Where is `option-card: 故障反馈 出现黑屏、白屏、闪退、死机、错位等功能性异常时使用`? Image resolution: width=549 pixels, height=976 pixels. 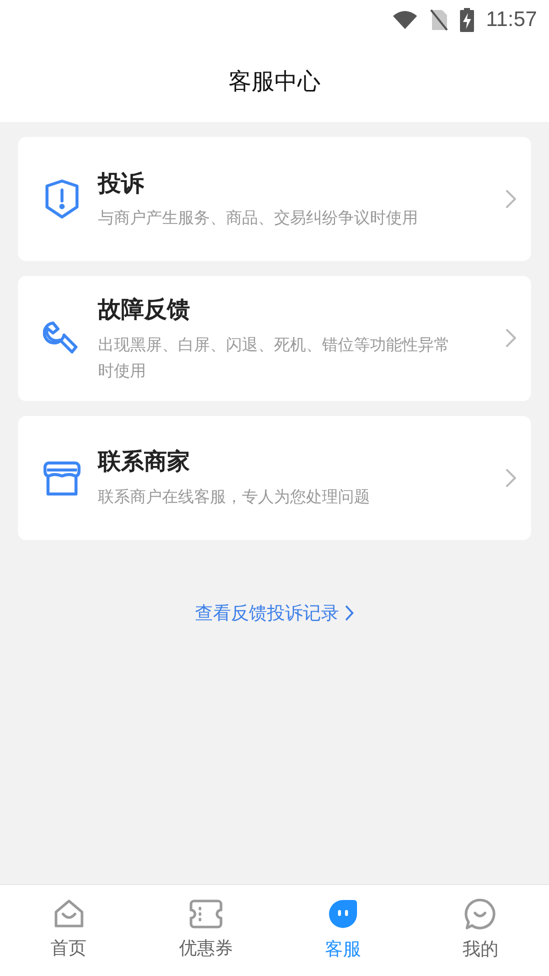
option-card: 故障反馈 出现黑屏、白屏、闪退、死机、错位等功能性异常时使用 is located at coordinates (274, 338).